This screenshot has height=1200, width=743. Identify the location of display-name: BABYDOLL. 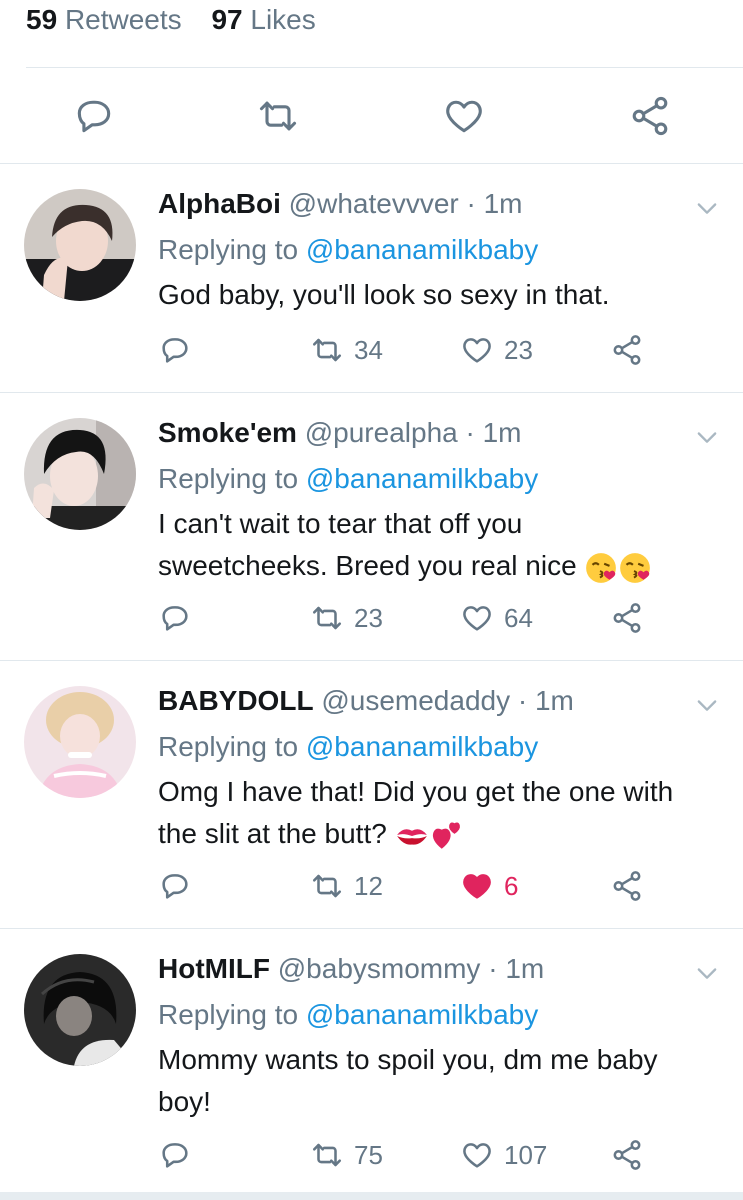
(236, 700).